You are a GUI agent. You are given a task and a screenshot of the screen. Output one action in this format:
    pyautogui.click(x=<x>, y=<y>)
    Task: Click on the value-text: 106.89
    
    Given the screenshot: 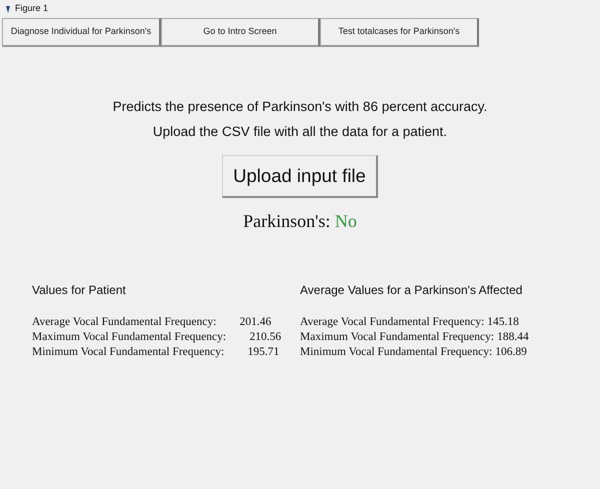 What is the action you would take?
    pyautogui.click(x=511, y=352)
    